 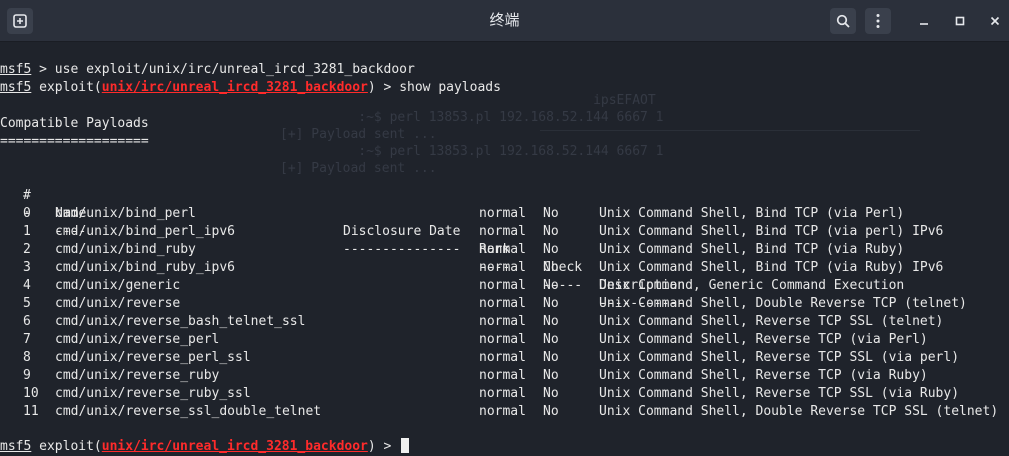 I want to click on minimize-icon, so click(x=924, y=24).